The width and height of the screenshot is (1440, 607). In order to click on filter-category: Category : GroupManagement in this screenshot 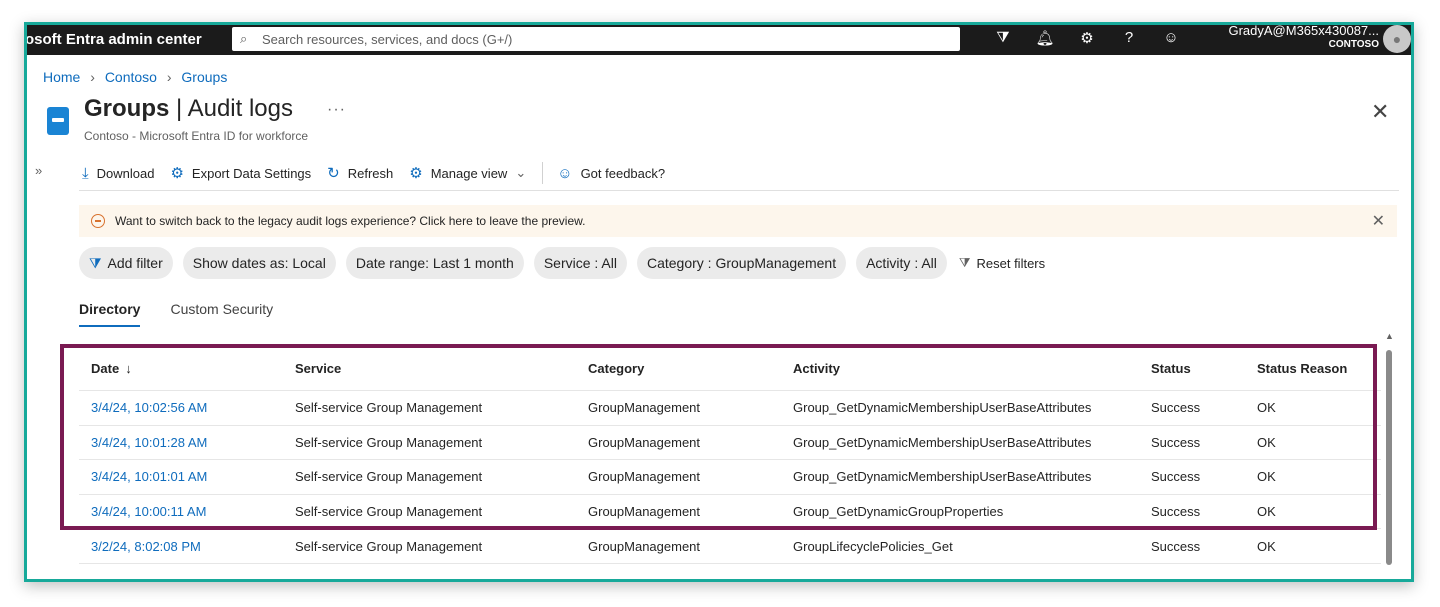, I will do `click(741, 263)`.